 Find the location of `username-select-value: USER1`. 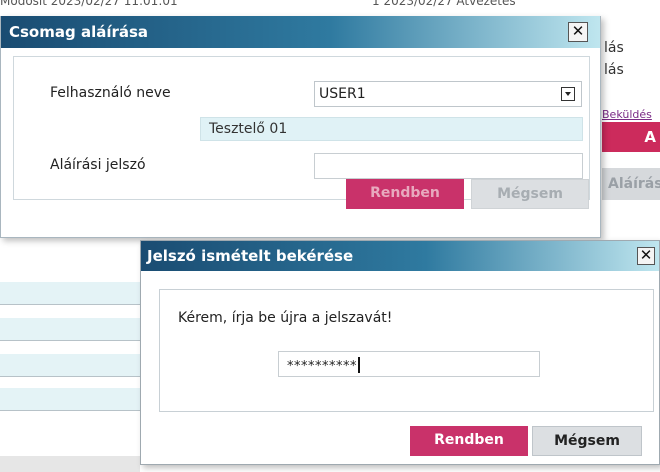

username-select-value: USER1 is located at coordinates (342, 94).